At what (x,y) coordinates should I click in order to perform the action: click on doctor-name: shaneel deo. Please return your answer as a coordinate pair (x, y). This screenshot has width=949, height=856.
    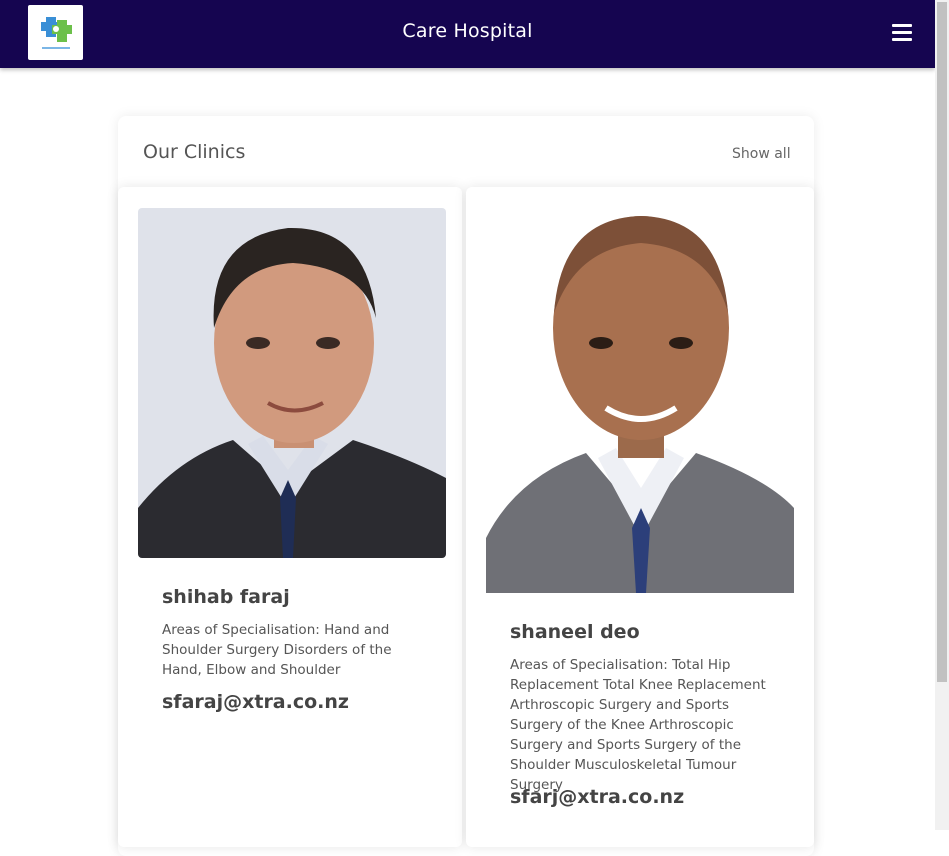
    Looking at the image, I should click on (575, 632).